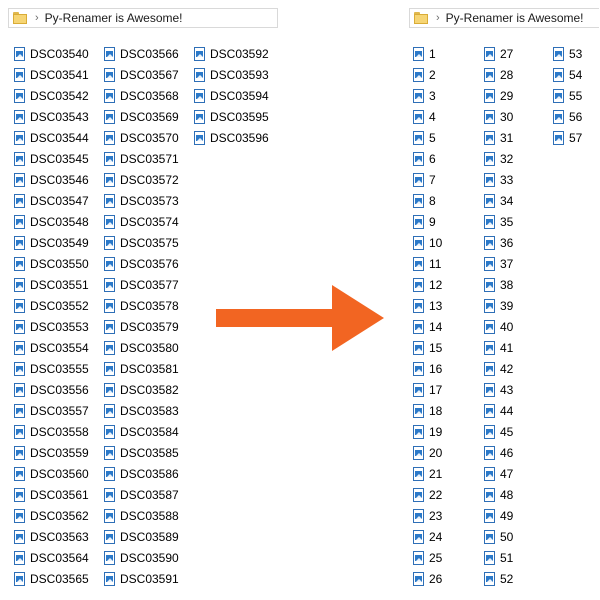 Image resolution: width=600 pixels, height=600 pixels. I want to click on file-item: 5, so click(427, 137).